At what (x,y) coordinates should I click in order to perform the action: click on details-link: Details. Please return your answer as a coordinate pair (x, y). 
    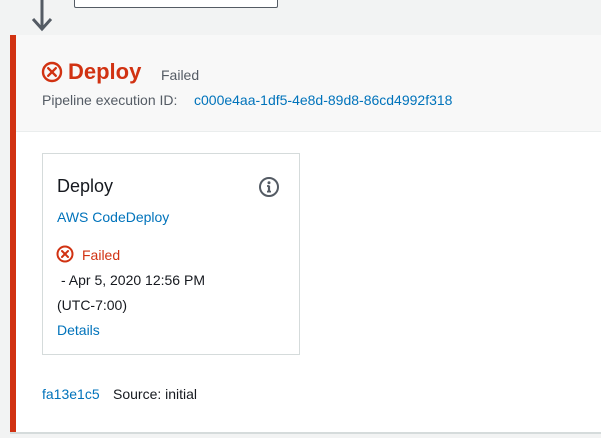
    Looking at the image, I should click on (78, 330).